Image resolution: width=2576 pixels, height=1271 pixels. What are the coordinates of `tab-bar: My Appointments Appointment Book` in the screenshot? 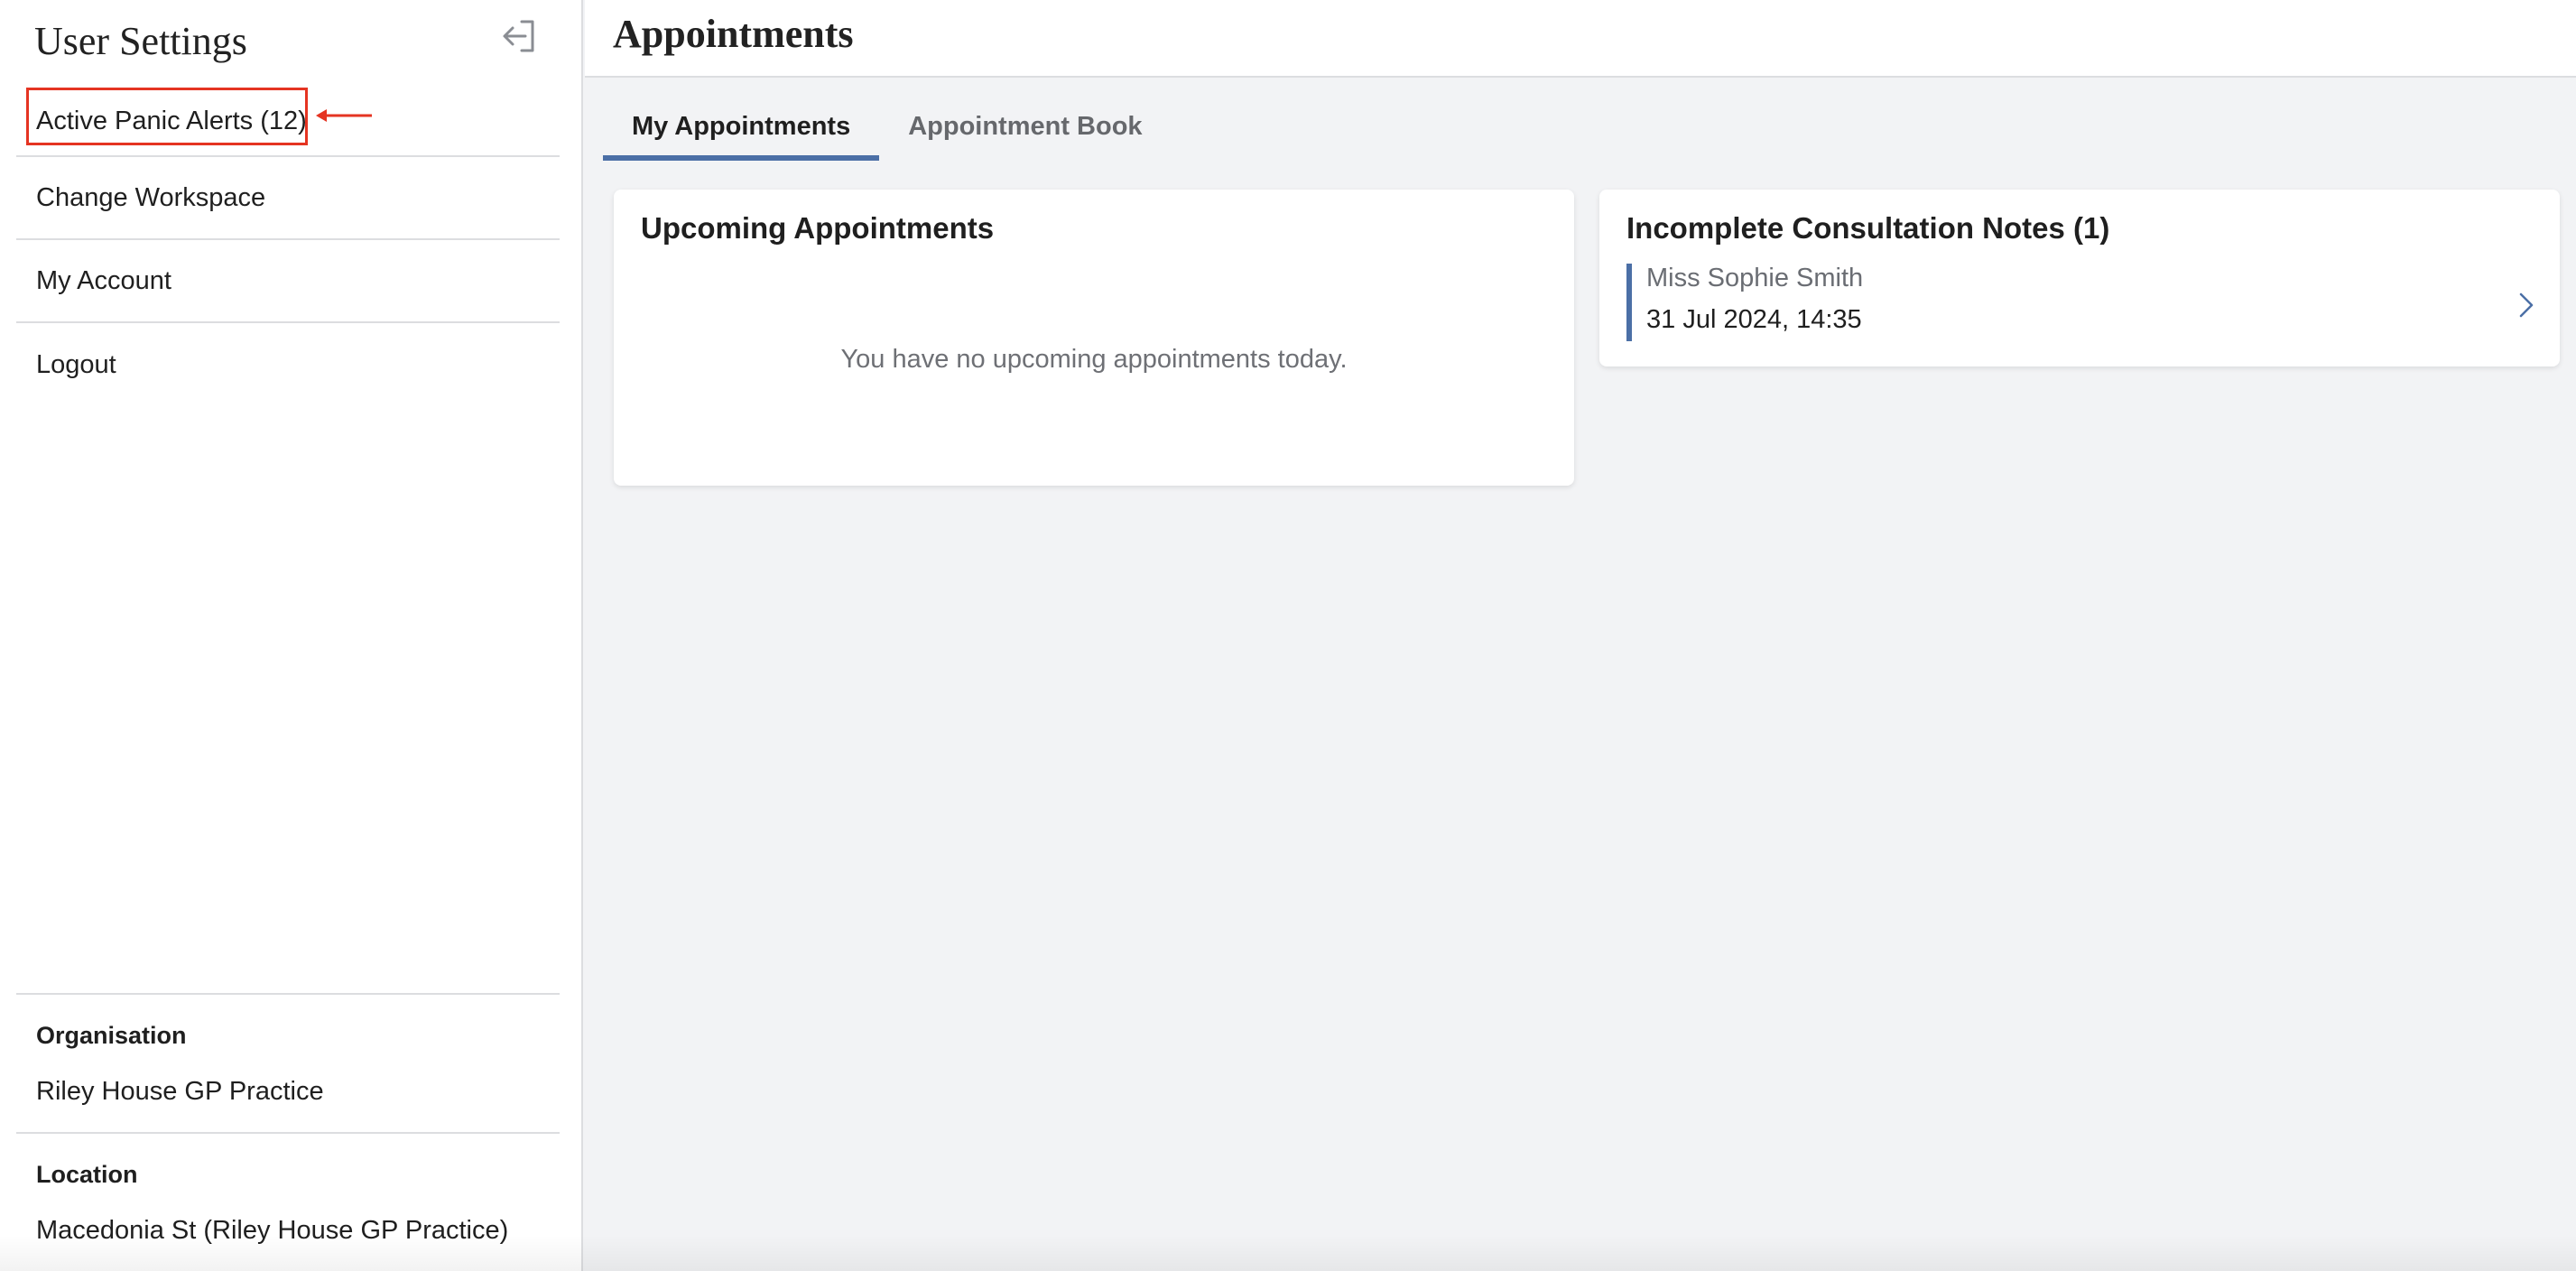 It's located at (887, 131).